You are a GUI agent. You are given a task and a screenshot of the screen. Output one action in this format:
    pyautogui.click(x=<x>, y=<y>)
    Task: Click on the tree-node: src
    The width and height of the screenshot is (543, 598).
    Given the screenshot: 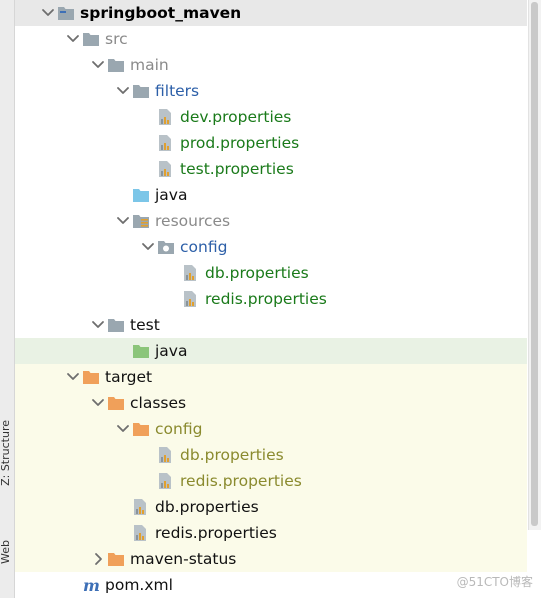 What is the action you would take?
    pyautogui.click(x=271, y=39)
    